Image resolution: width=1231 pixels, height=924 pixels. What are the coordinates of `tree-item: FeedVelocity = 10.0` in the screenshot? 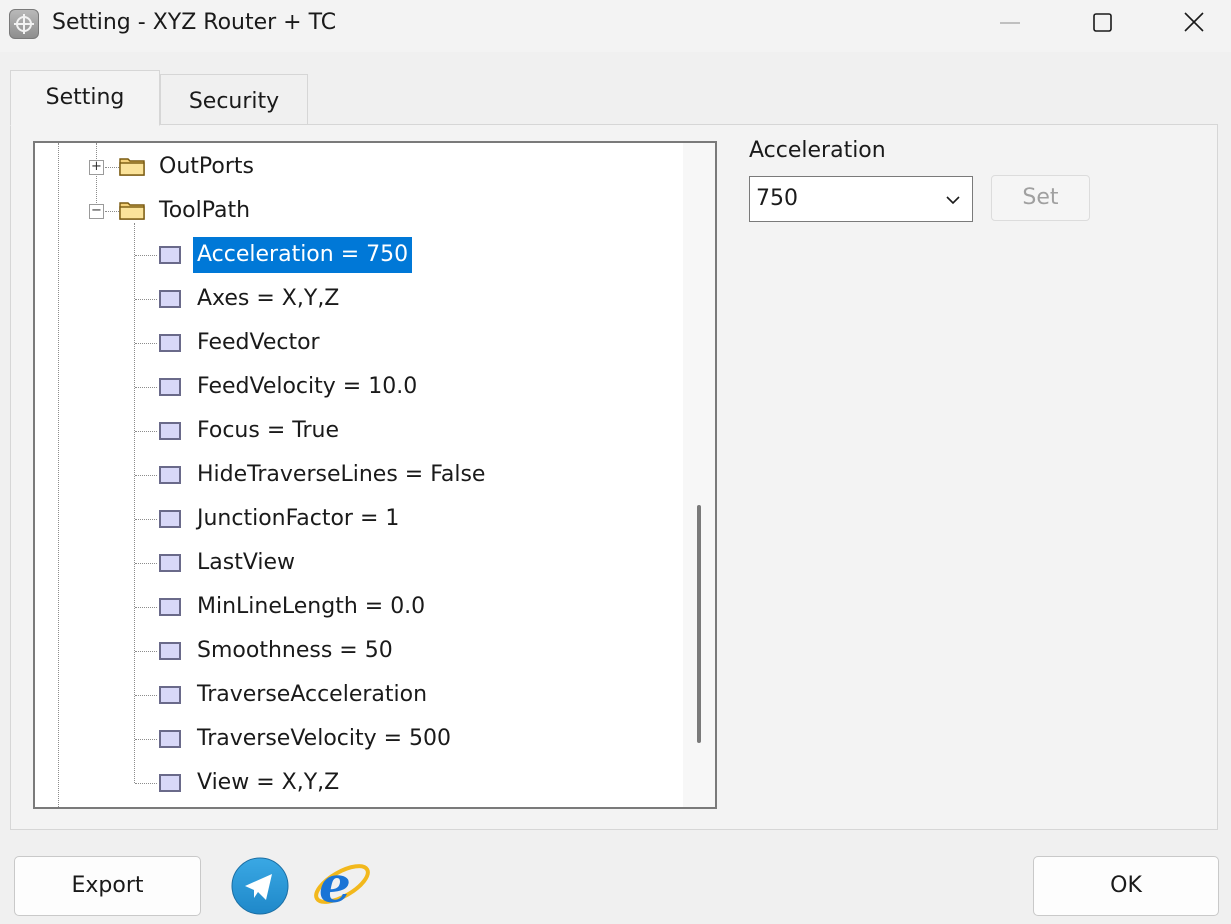 It's located at (307, 387).